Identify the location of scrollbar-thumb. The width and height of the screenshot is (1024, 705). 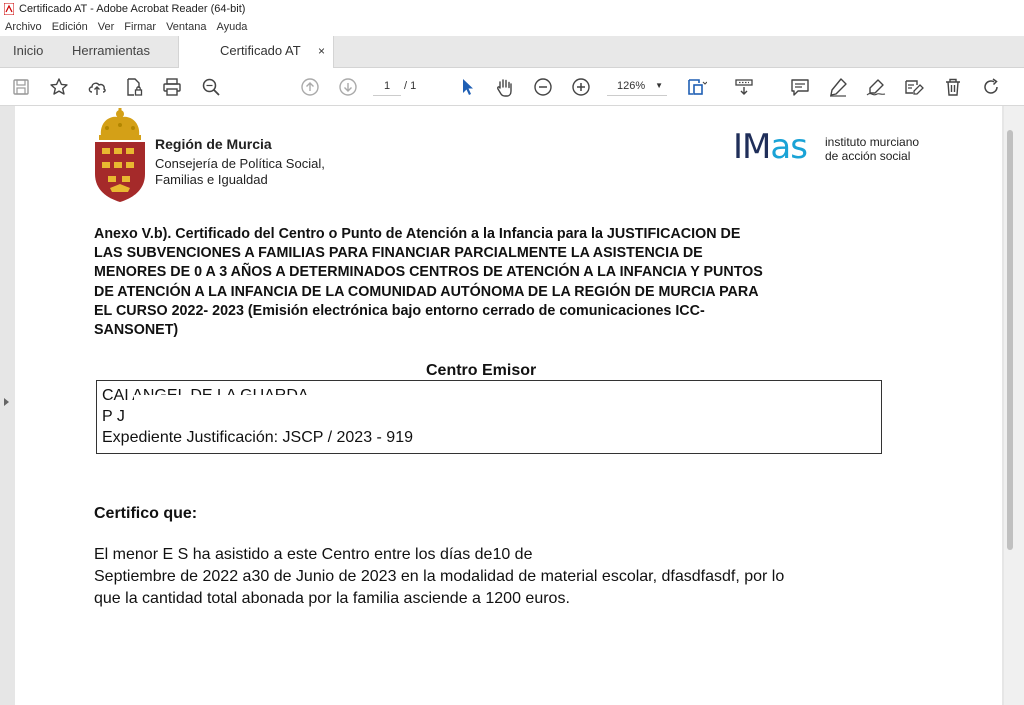
(1010, 340).